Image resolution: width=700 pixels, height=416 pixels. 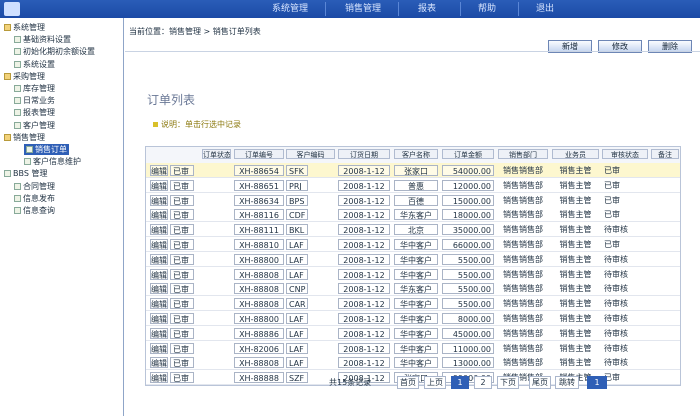 I want to click on column-header: 订单编号, so click(x=259, y=154).